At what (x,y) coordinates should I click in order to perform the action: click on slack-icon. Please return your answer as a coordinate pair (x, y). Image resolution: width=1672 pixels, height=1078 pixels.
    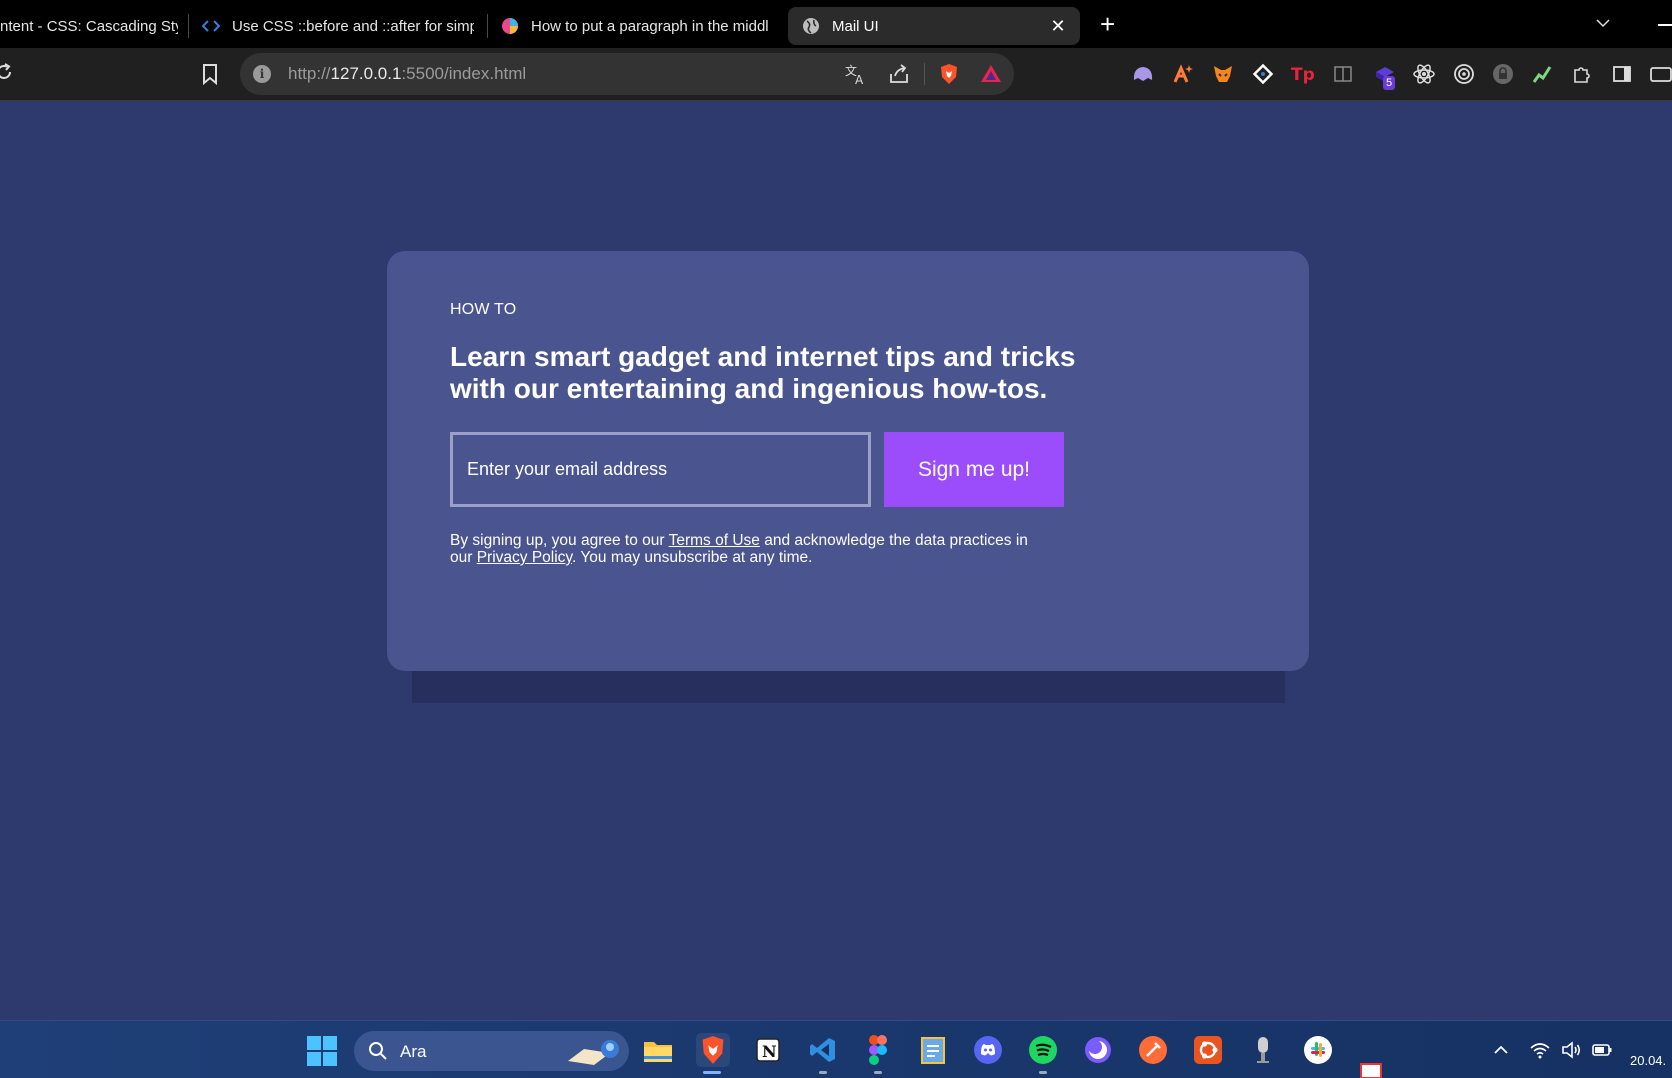
    Looking at the image, I should click on (1318, 1050).